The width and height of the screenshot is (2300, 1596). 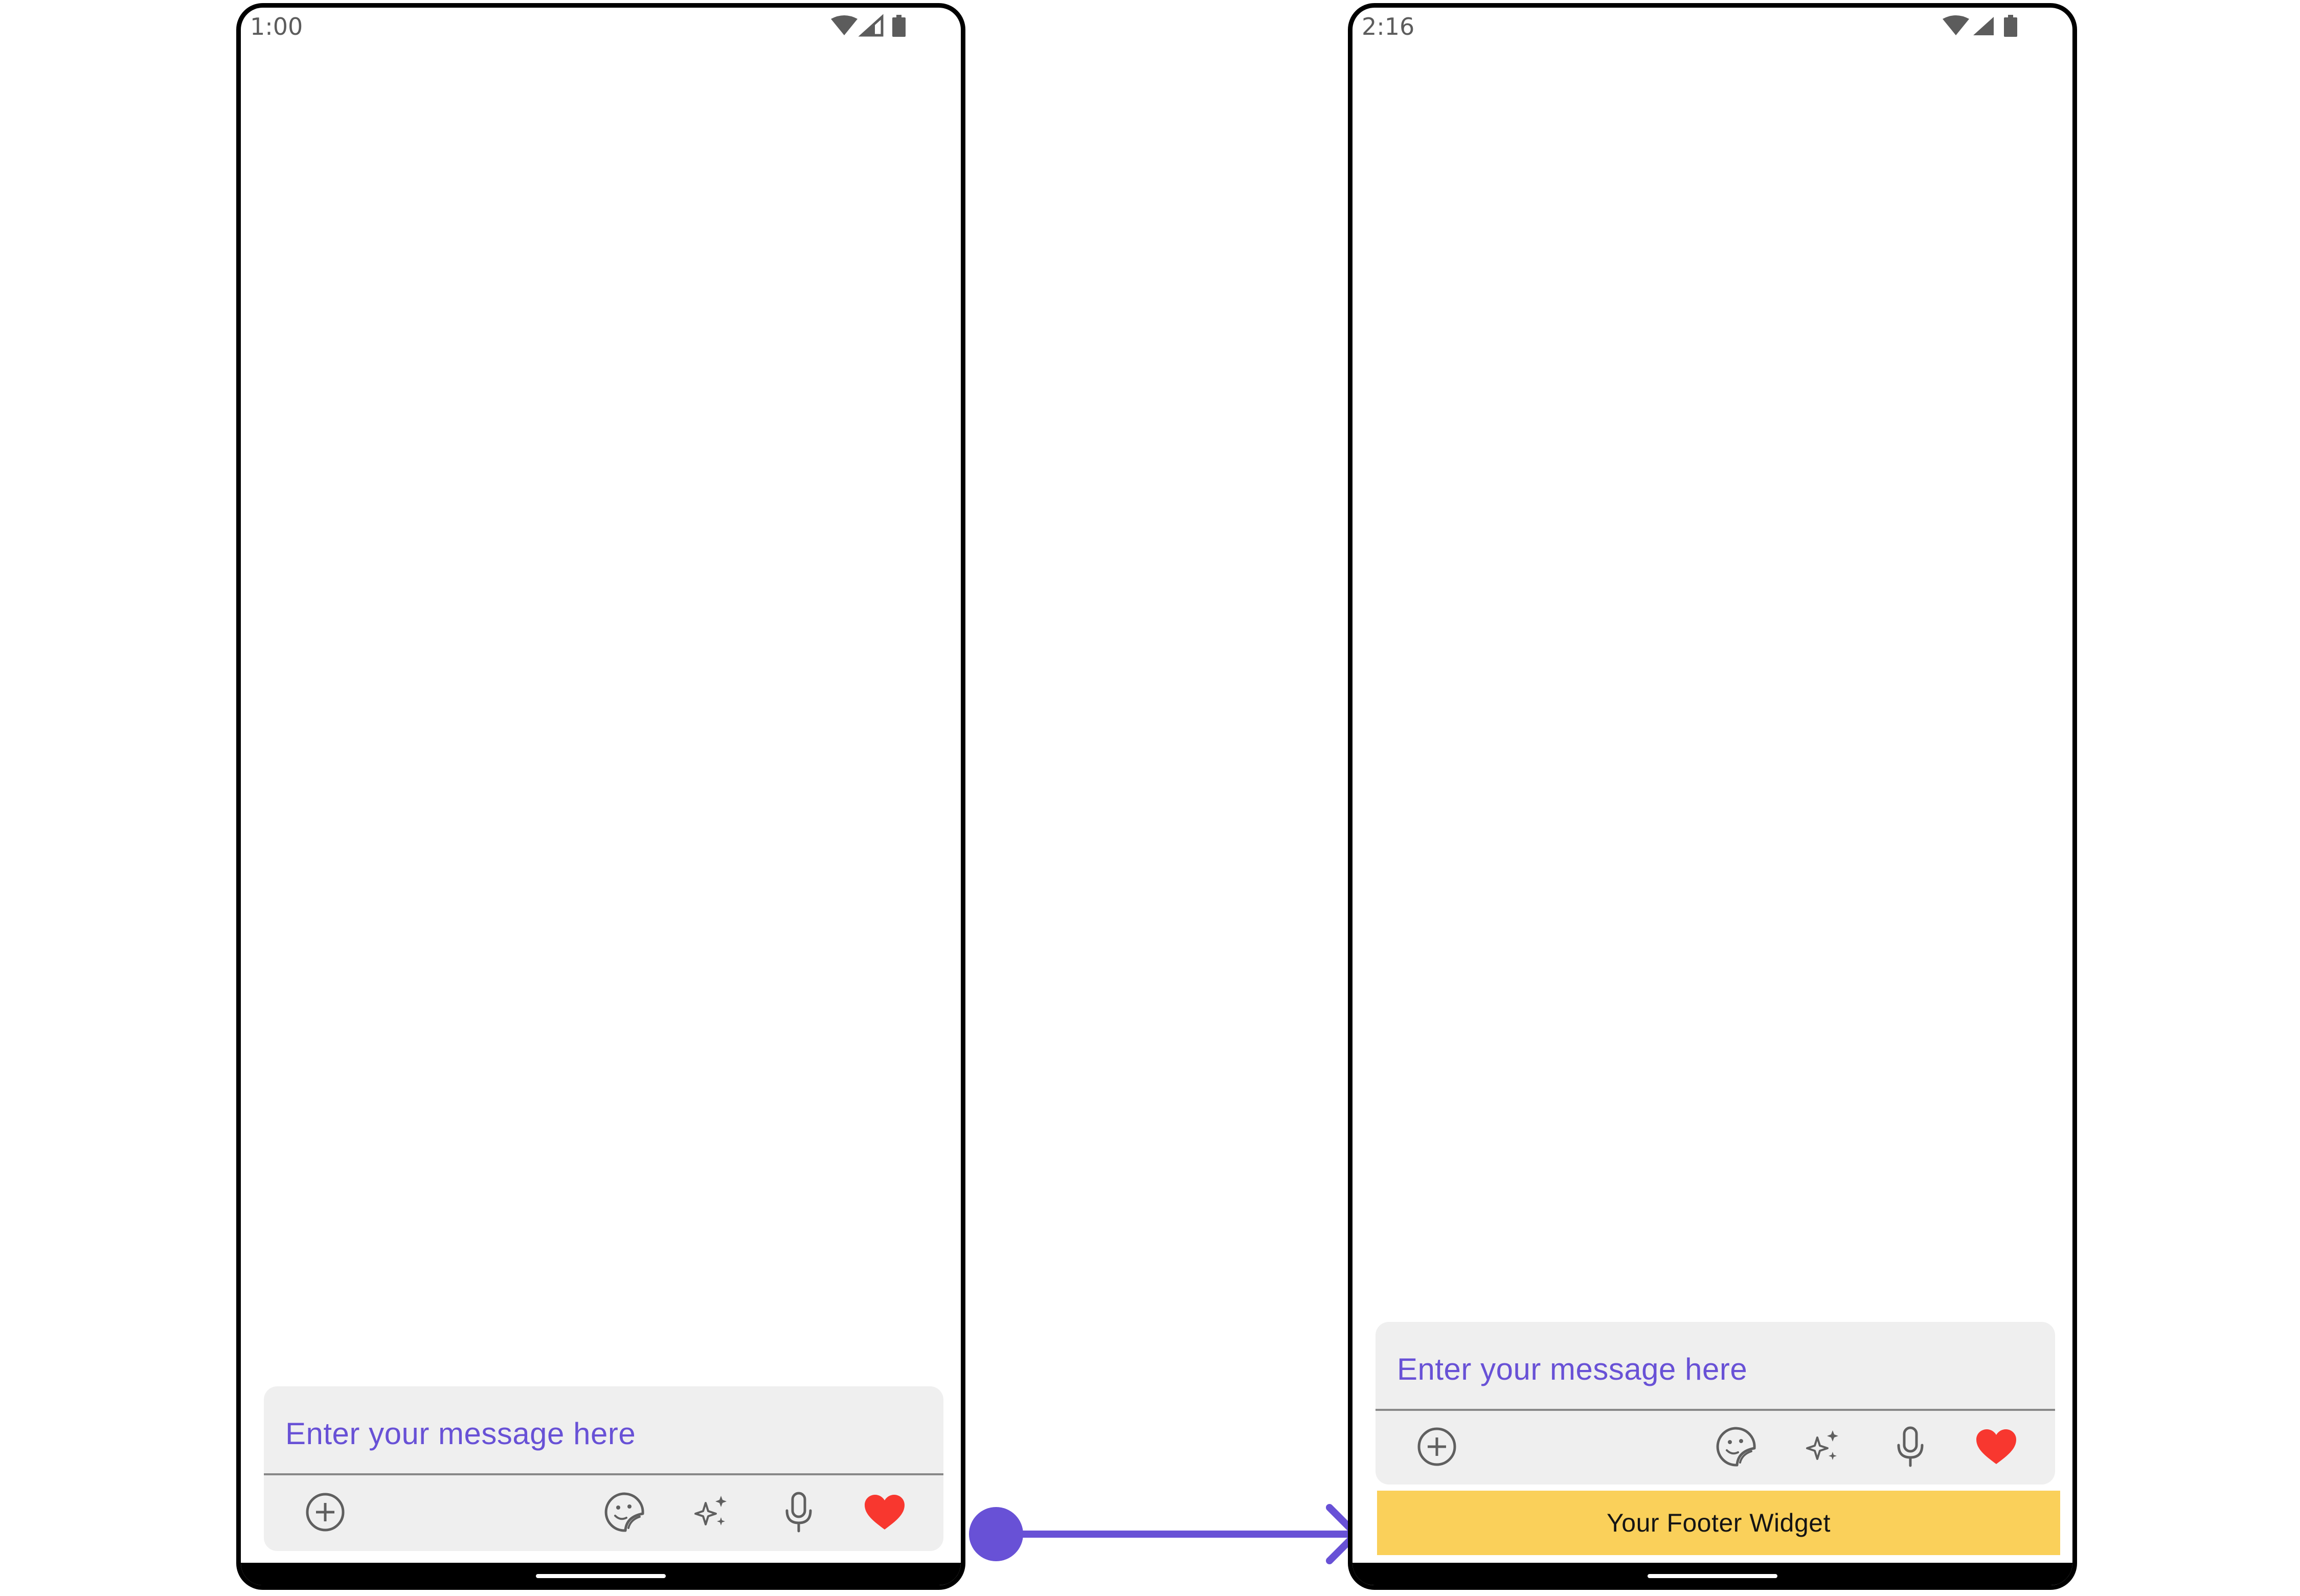 What do you see at coordinates (1164, 1534) in the screenshot?
I see `transition-arrow` at bounding box center [1164, 1534].